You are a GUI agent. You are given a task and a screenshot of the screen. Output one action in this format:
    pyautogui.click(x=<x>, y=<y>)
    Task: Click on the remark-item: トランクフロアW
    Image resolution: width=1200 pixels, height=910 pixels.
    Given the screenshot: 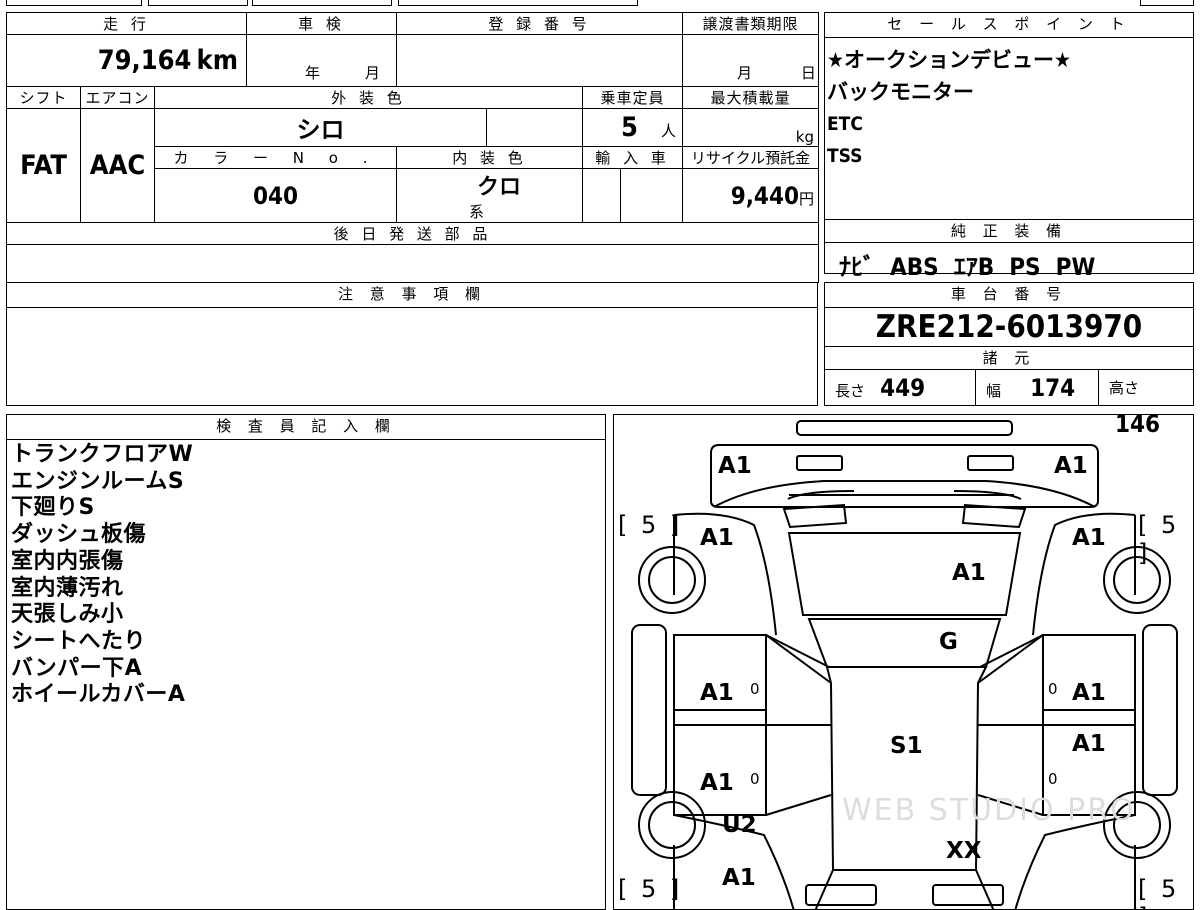 What is the action you would take?
    pyautogui.click(x=102, y=454)
    